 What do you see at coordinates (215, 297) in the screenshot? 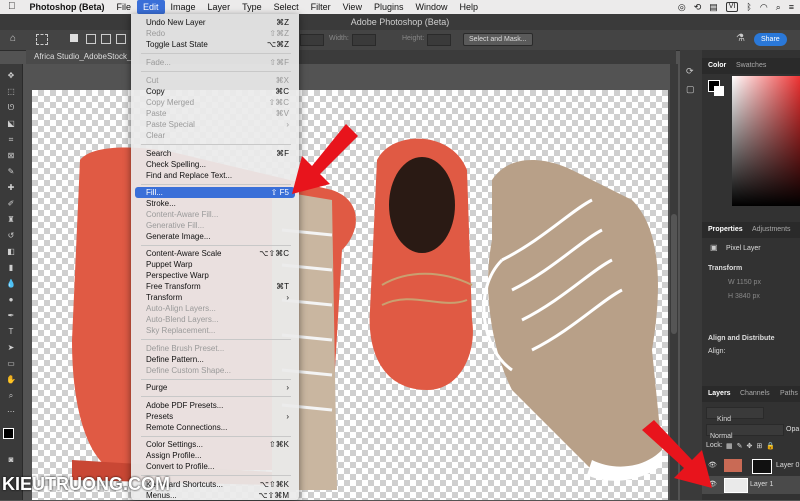
I see `menu-item-transform: Transform ›` at bounding box center [215, 297].